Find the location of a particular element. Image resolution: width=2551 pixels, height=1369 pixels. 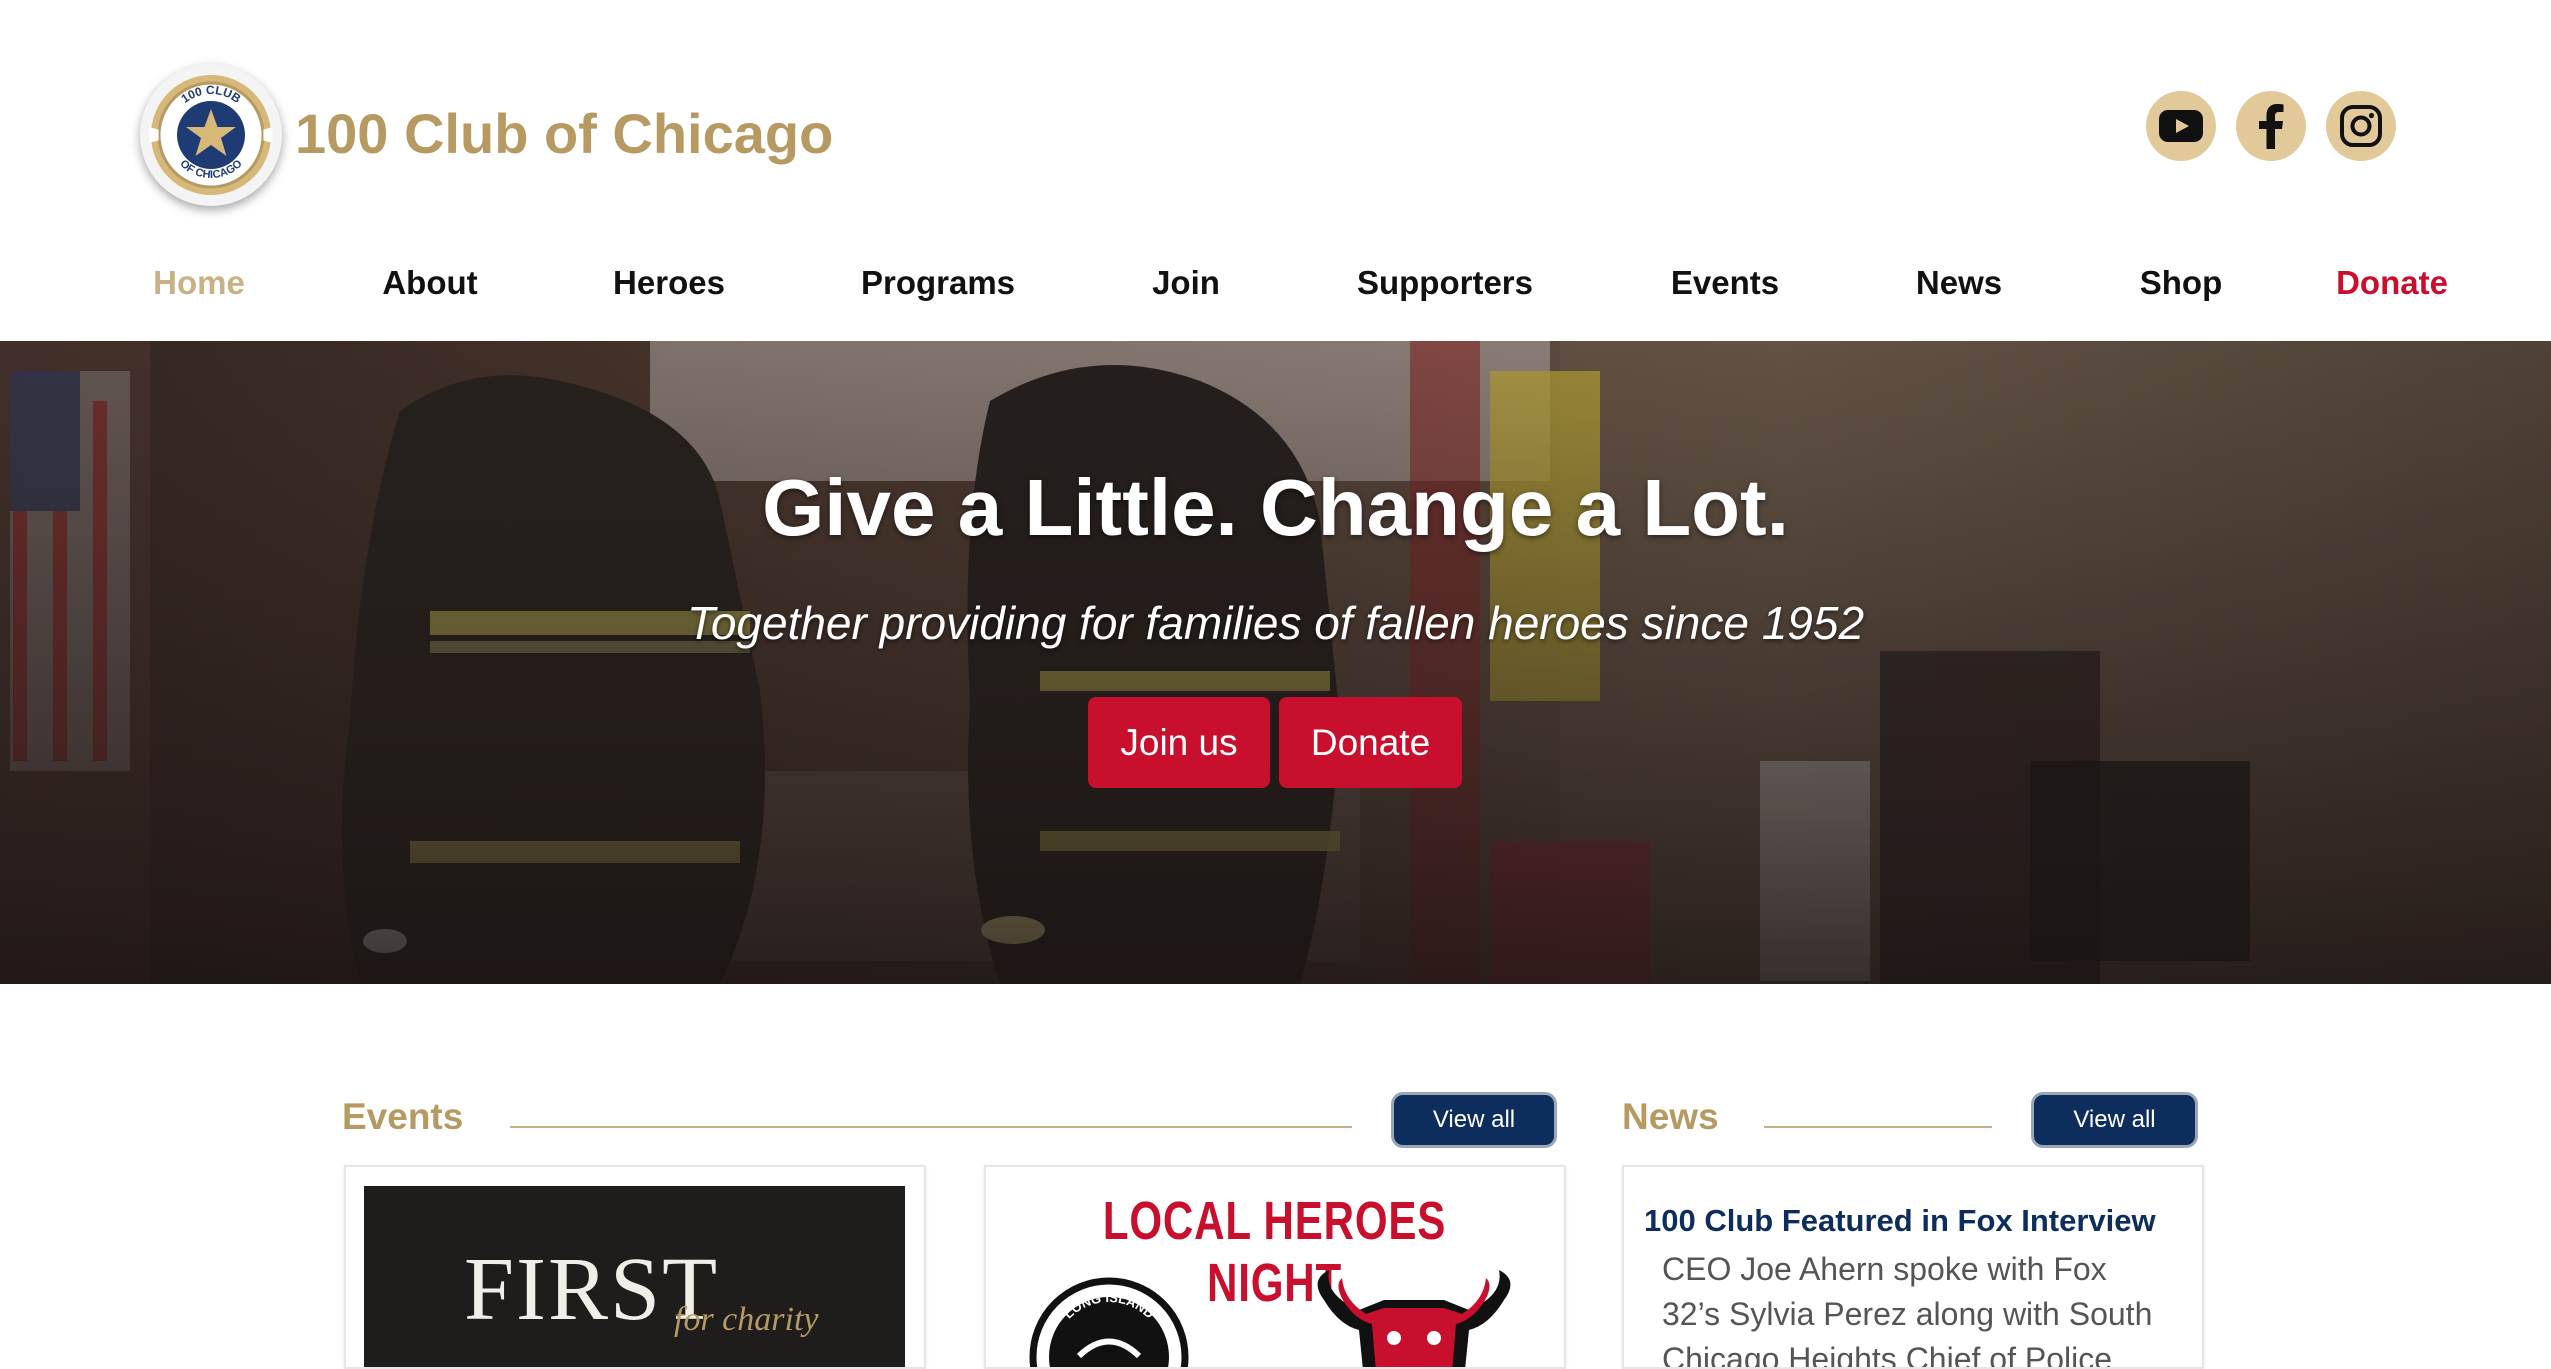

nav-events: Events is located at coordinates (1725, 283).